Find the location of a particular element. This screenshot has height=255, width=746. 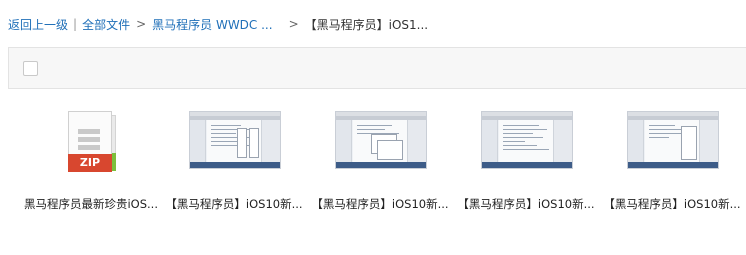

all-files-link: 全部文件 is located at coordinates (106, 24).